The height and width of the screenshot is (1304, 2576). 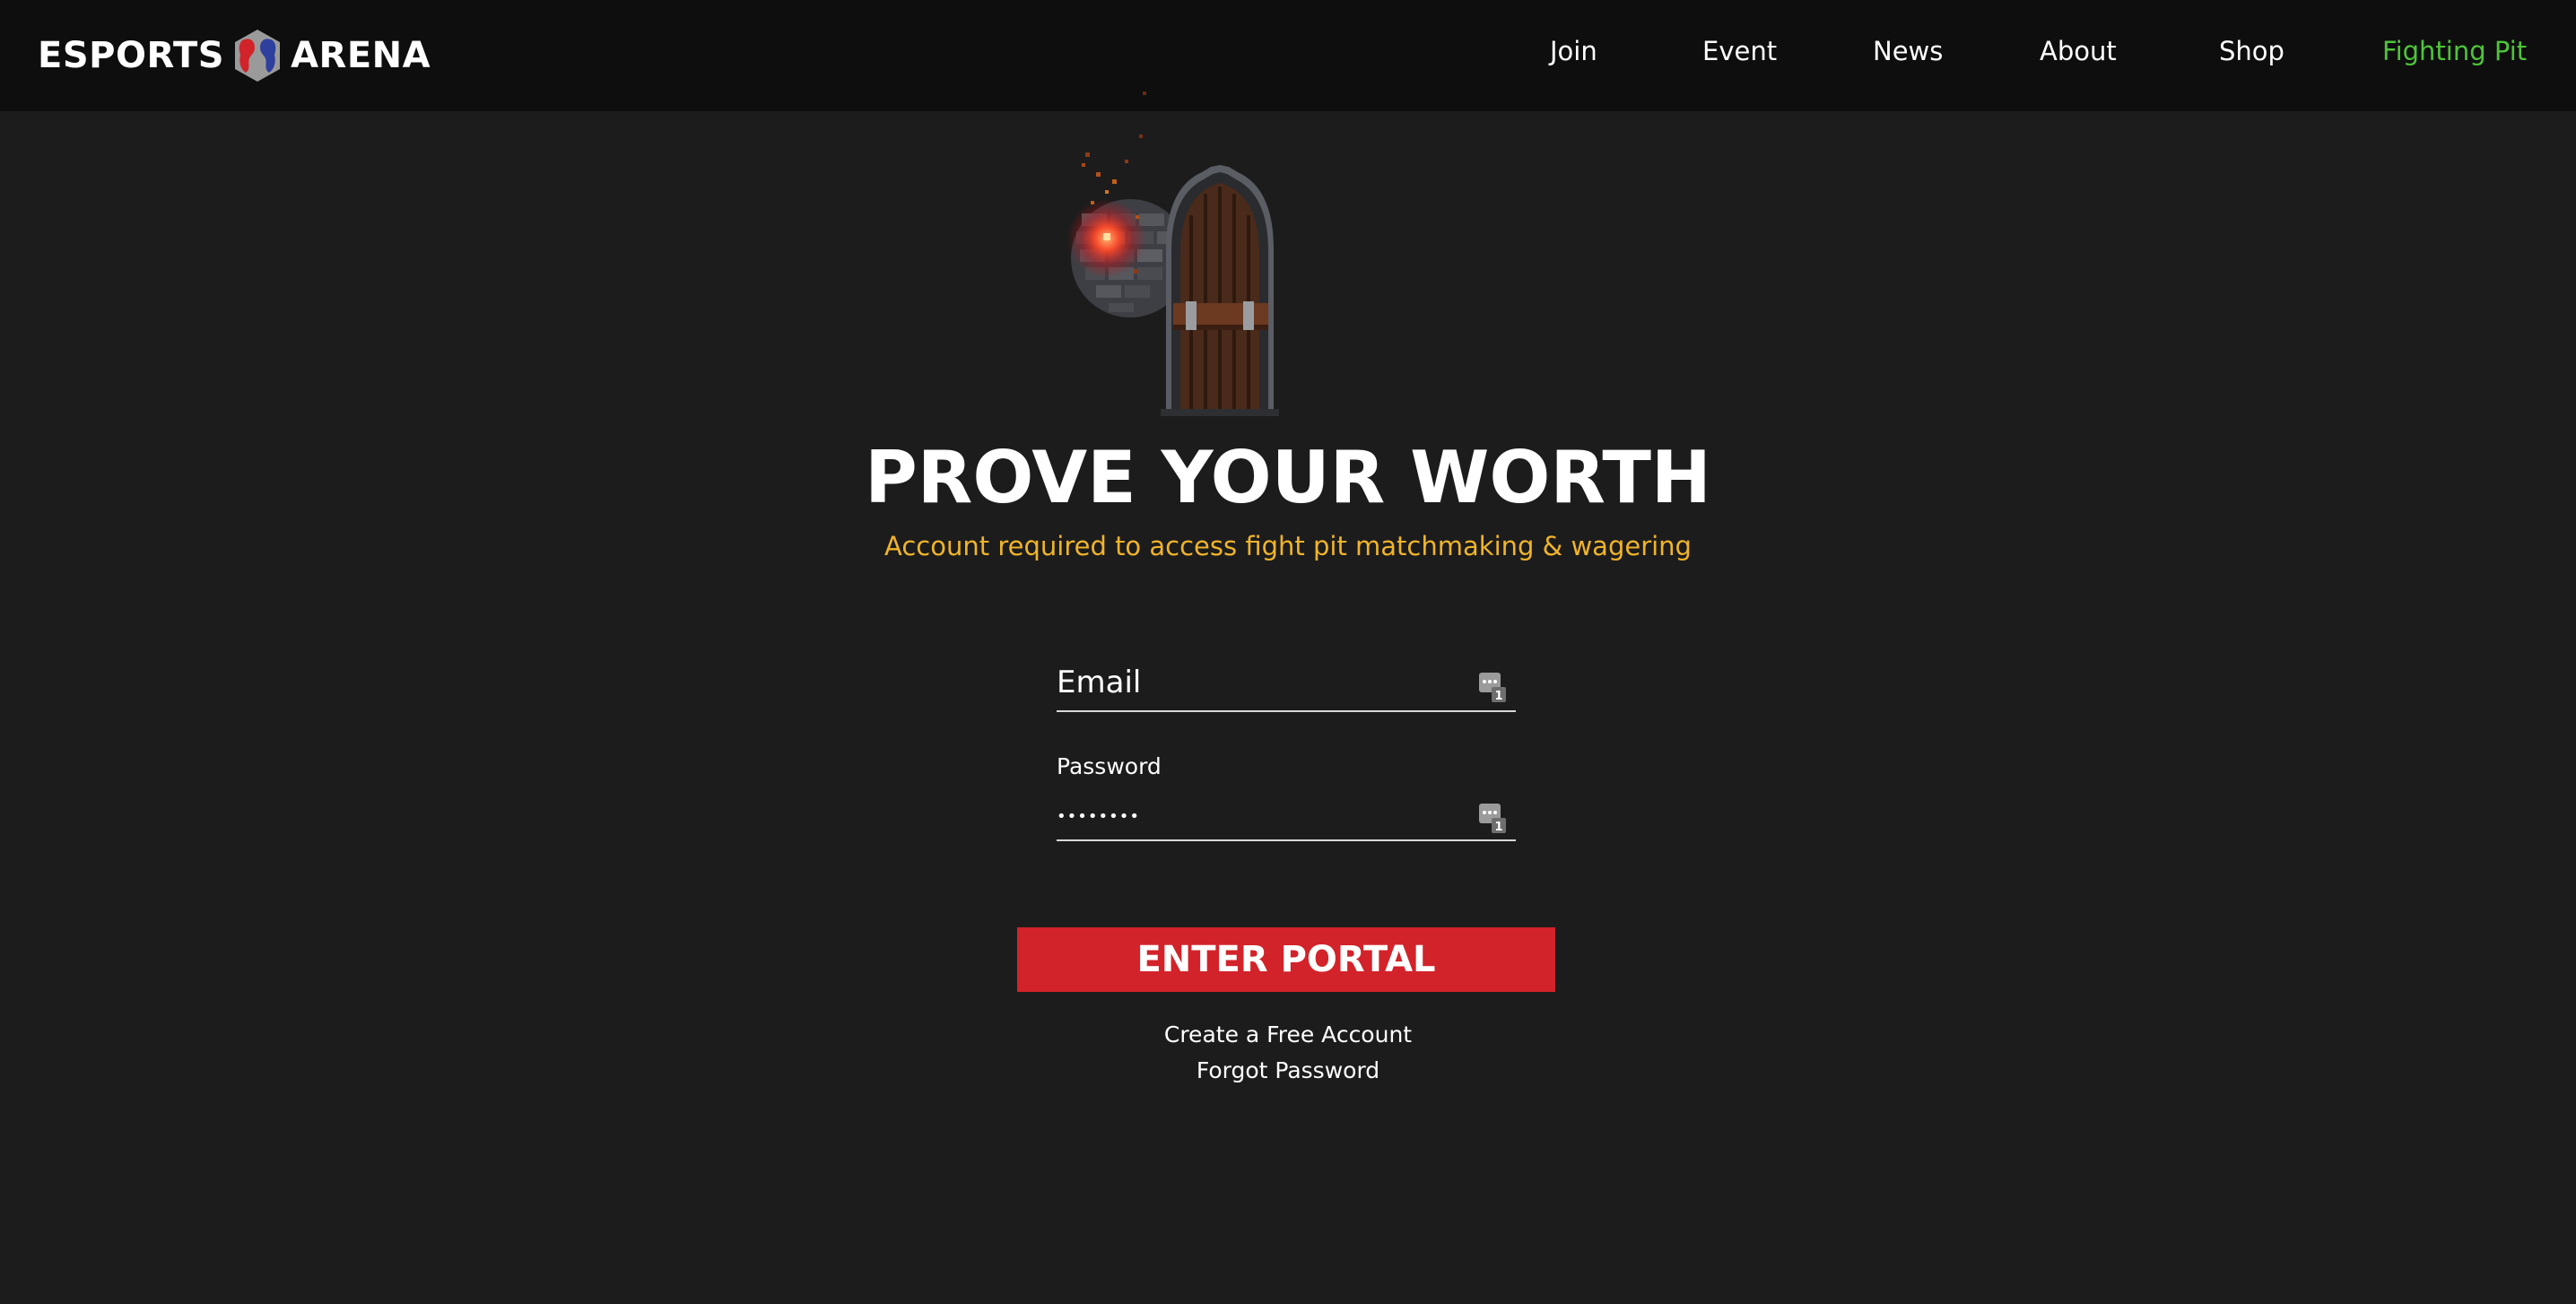 What do you see at coordinates (361, 55) in the screenshot?
I see `logo-text-right: ARENA` at bounding box center [361, 55].